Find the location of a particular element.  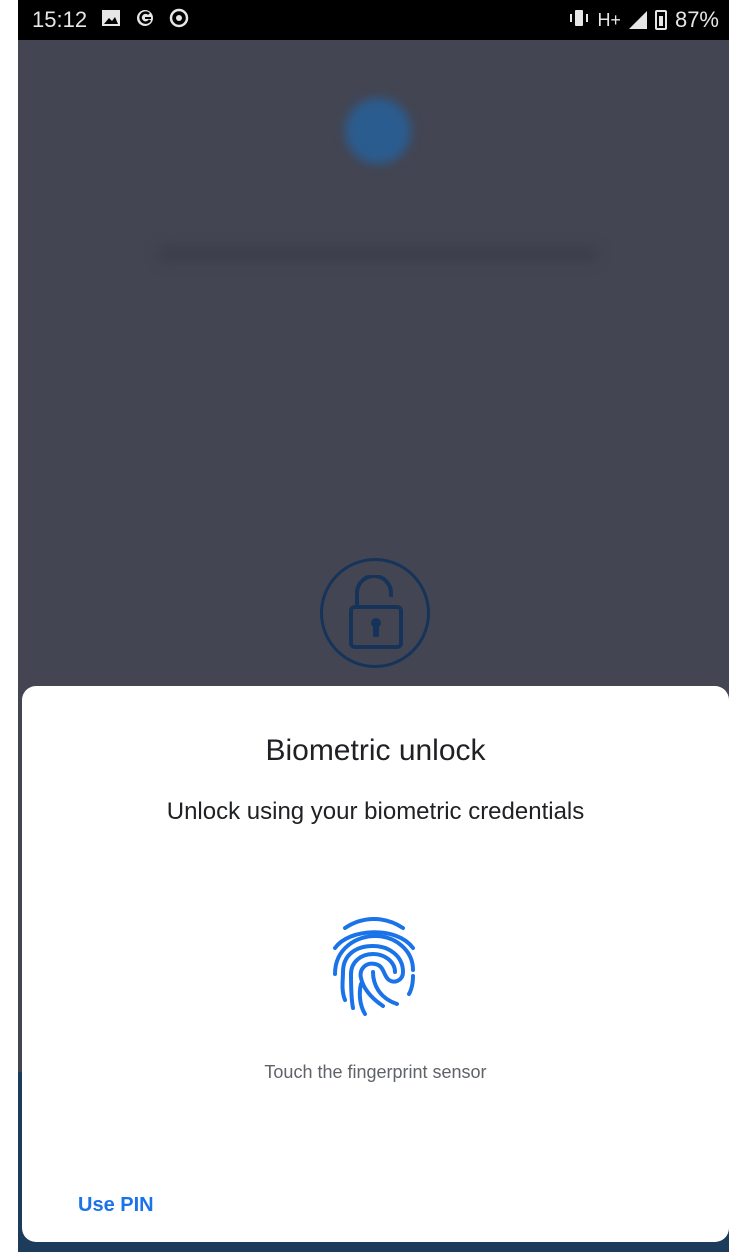

signal-icon is located at coordinates (637, 20).